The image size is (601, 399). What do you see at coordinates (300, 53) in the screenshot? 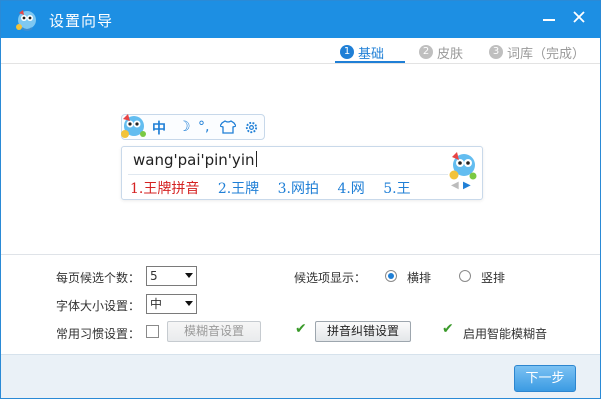
I see `wizard-steps: 1 基础 2 皮肤 3 词库（完成）` at bounding box center [300, 53].